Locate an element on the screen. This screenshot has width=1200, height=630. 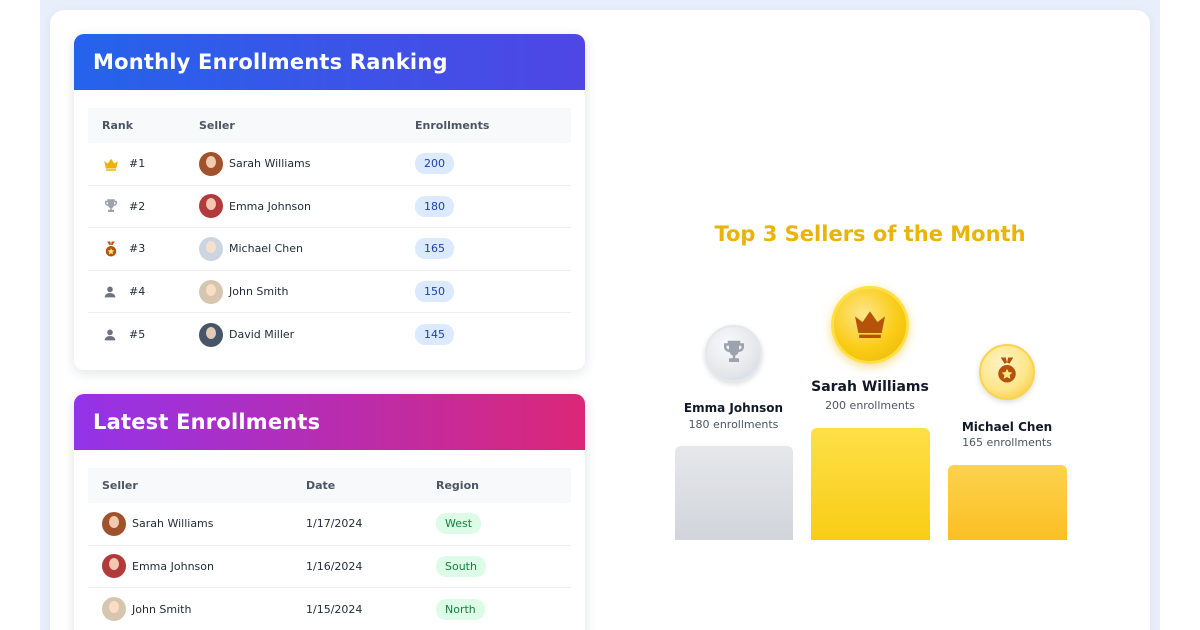
region-cell: South is located at coordinates (503, 566).